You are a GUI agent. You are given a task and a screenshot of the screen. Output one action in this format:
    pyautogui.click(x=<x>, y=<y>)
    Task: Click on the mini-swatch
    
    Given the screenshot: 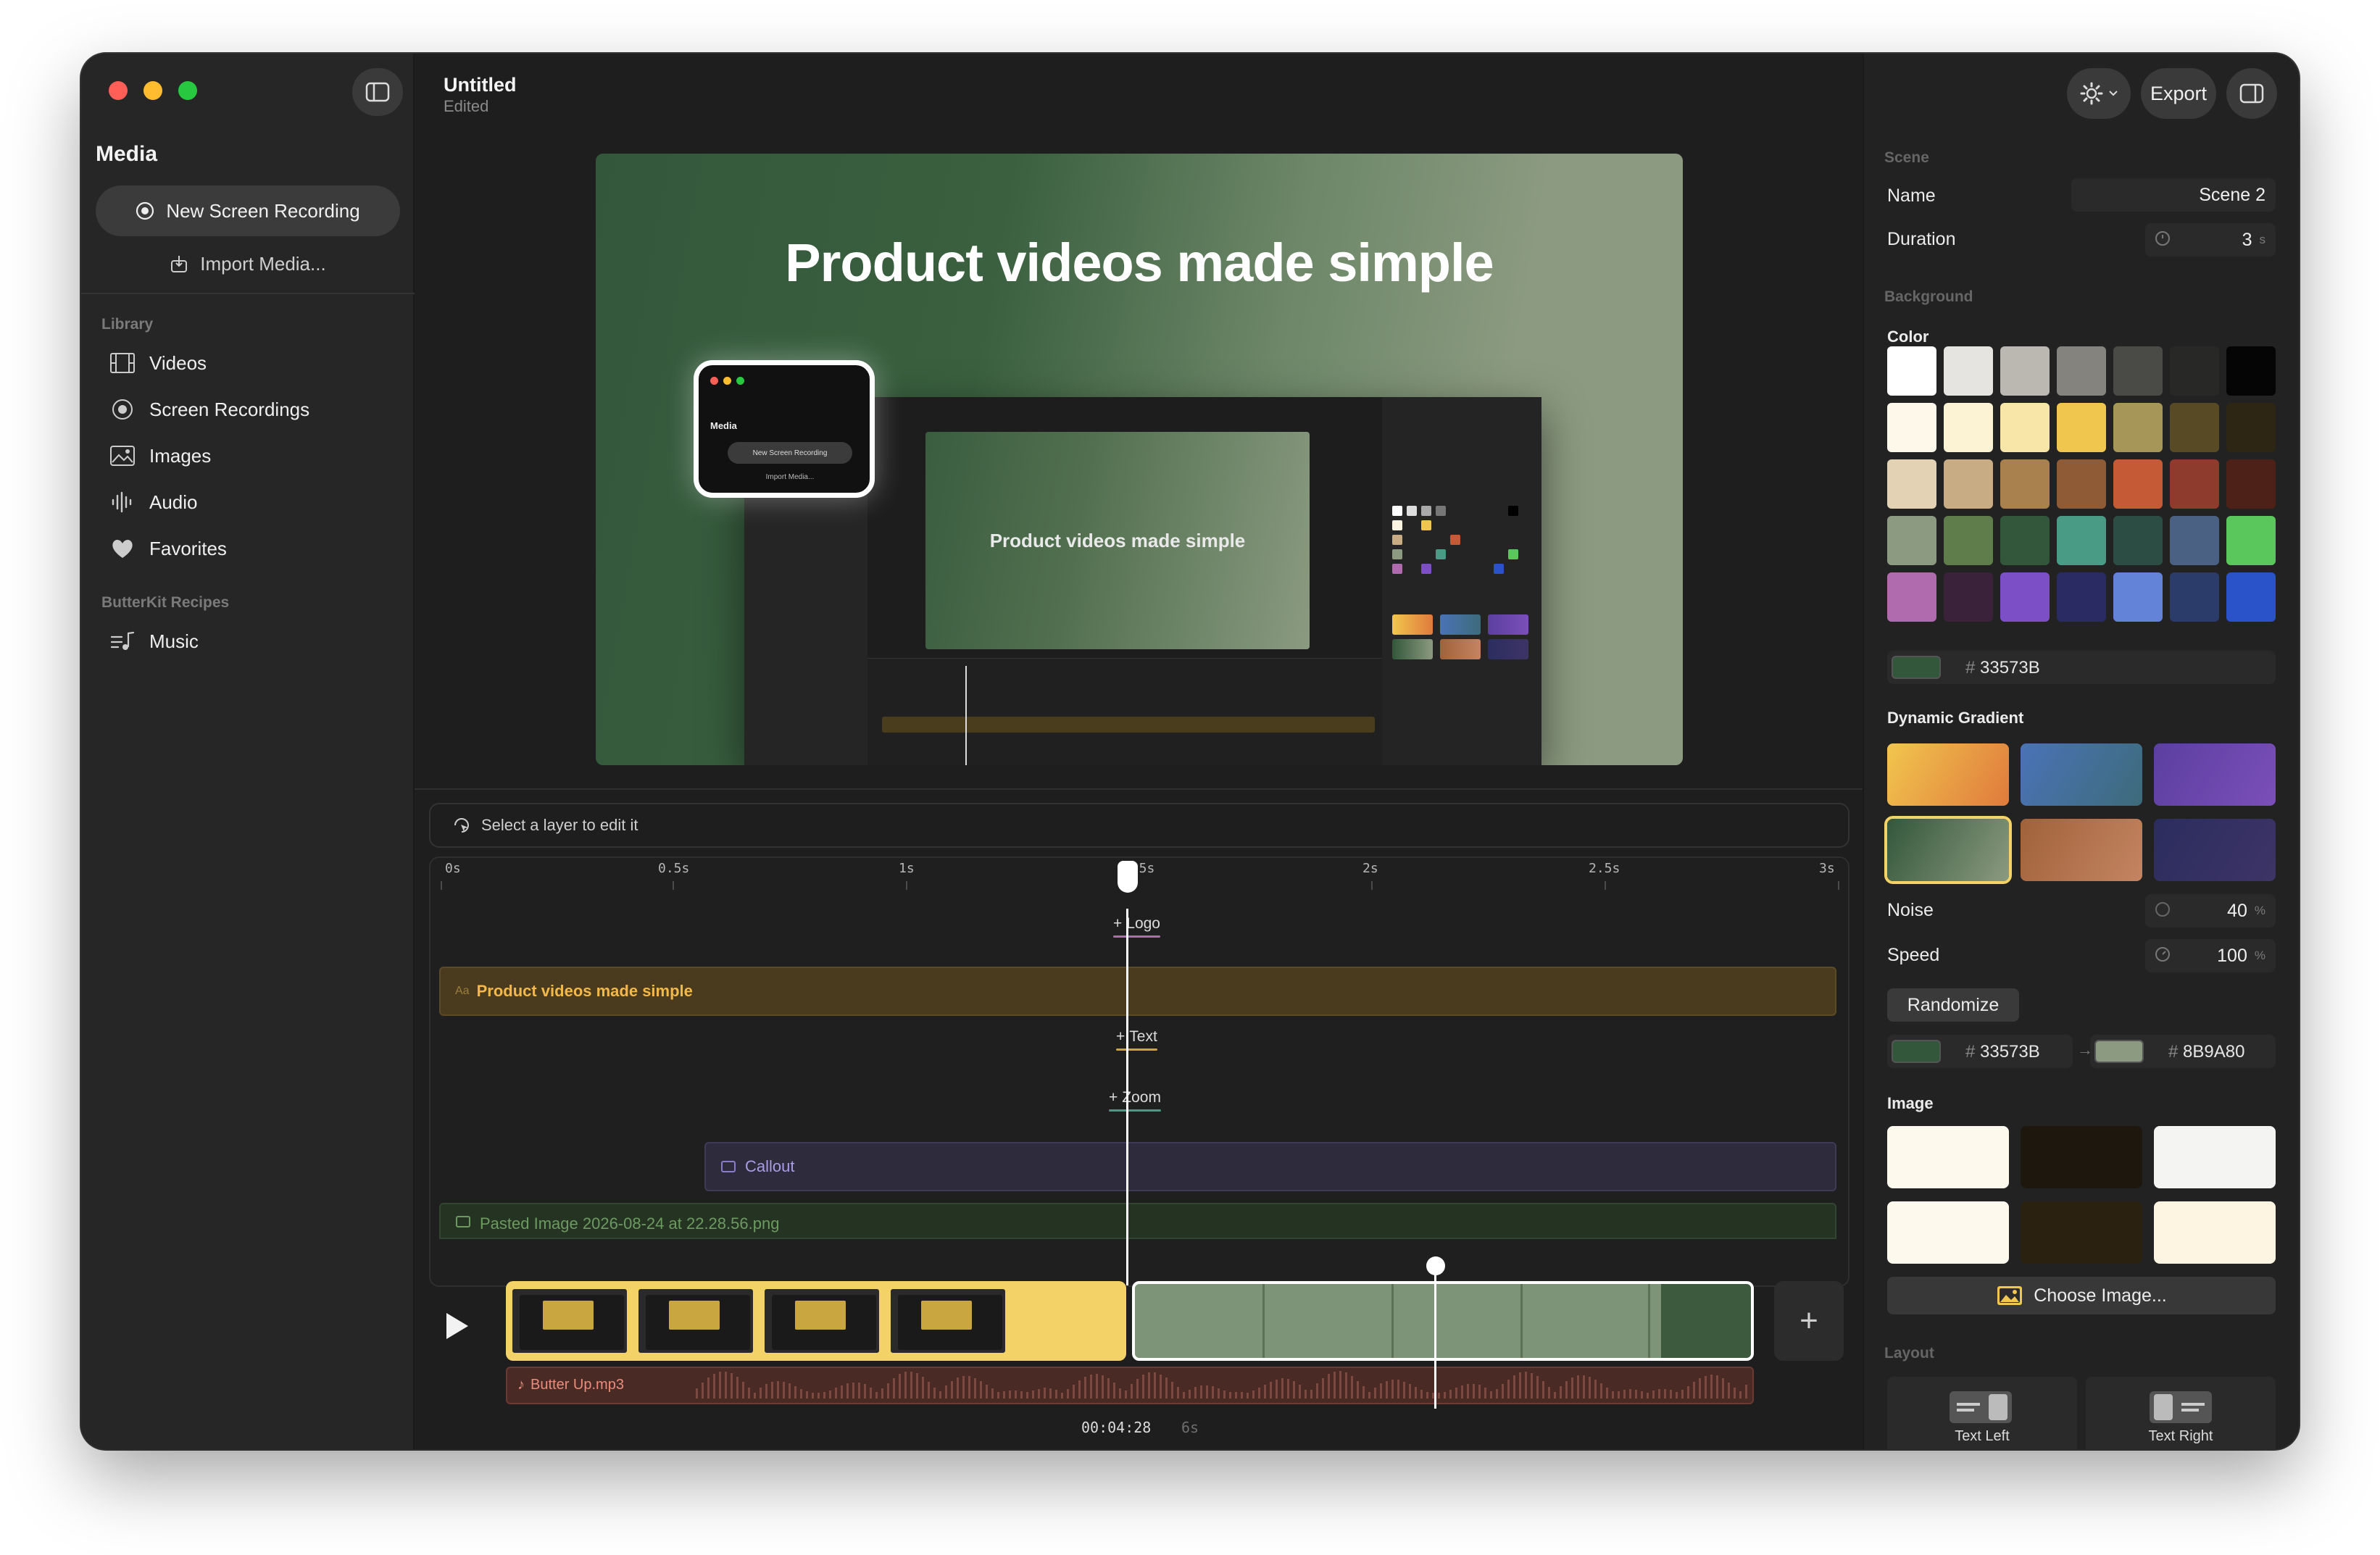 What is the action you would take?
    pyautogui.click(x=1426, y=569)
    